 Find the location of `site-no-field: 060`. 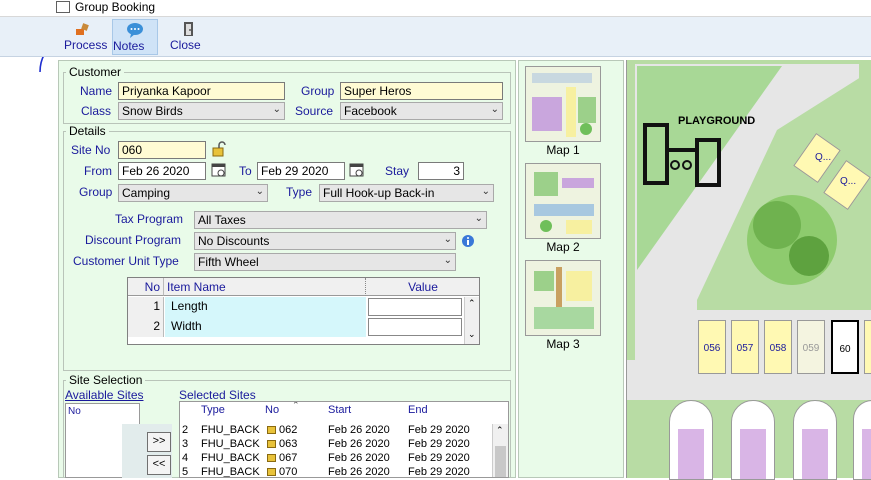

site-no-field: 060 is located at coordinates (162, 150).